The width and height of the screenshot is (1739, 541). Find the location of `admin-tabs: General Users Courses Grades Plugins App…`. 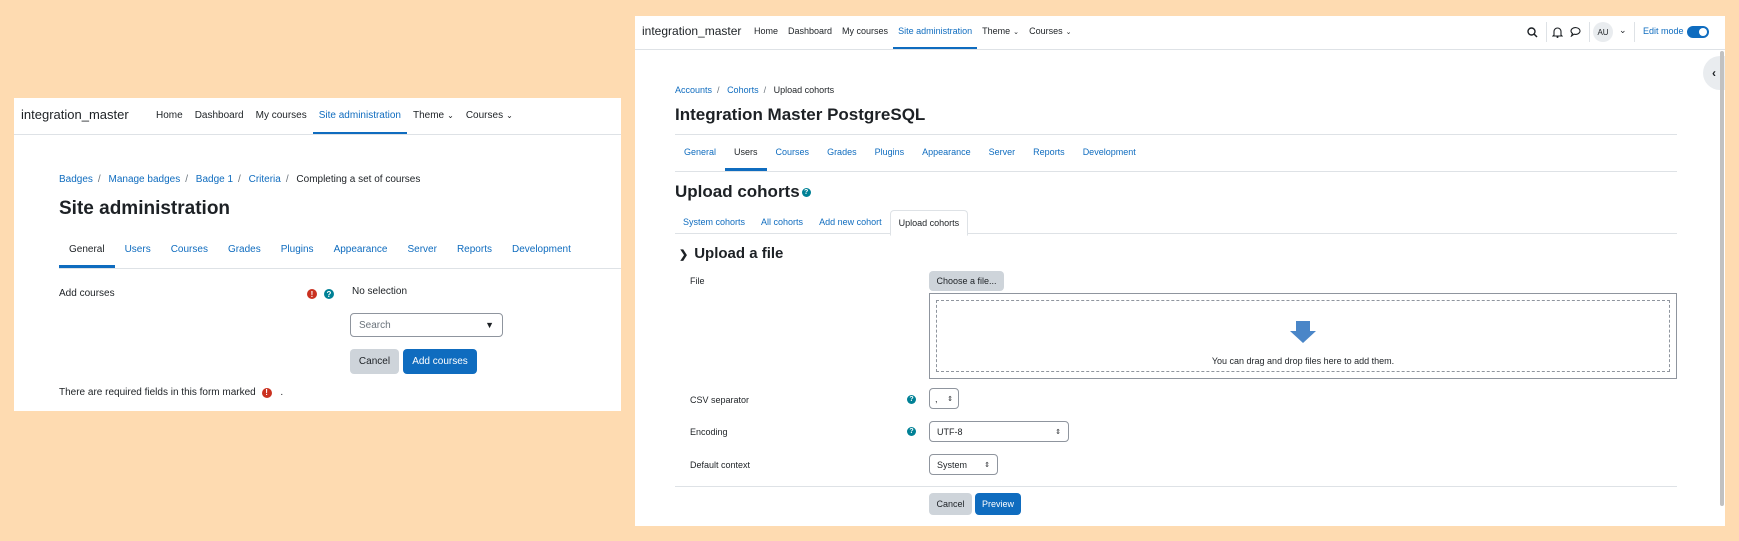

admin-tabs: General Users Courses Grades Plugins App… is located at coordinates (1176, 153).